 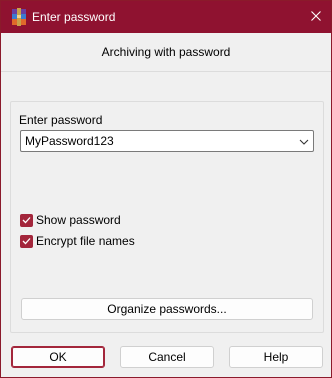 I want to click on encrypt-file-names-checkbox, so click(x=26, y=241).